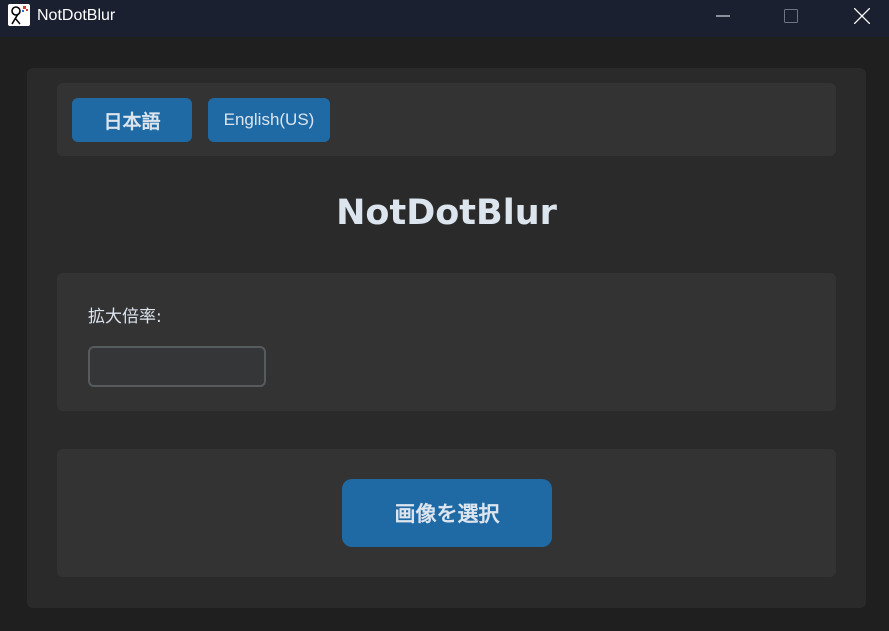 The width and height of the screenshot is (889, 631). Describe the element at coordinates (447, 513) in the screenshot. I see `select-image-button: 画像を選択` at that location.